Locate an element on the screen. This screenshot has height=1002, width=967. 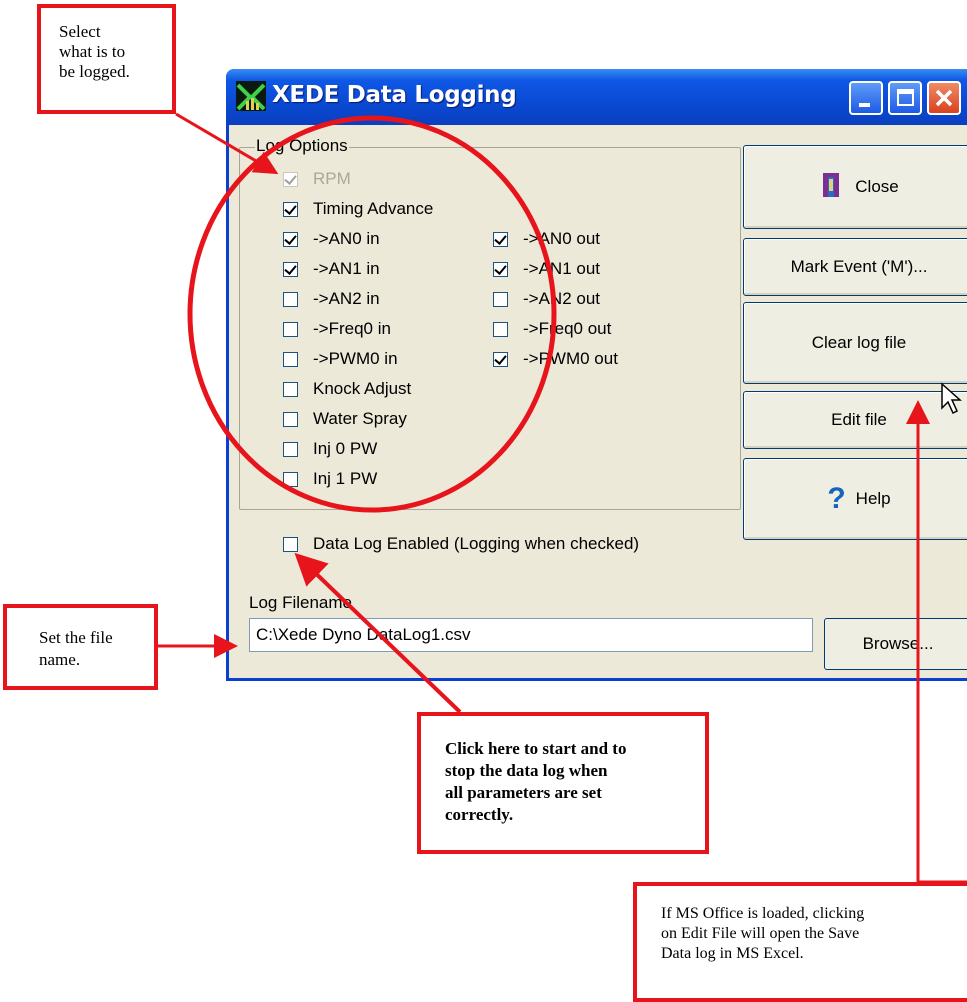
pwm0-in-checkbox is located at coordinates (290, 359).